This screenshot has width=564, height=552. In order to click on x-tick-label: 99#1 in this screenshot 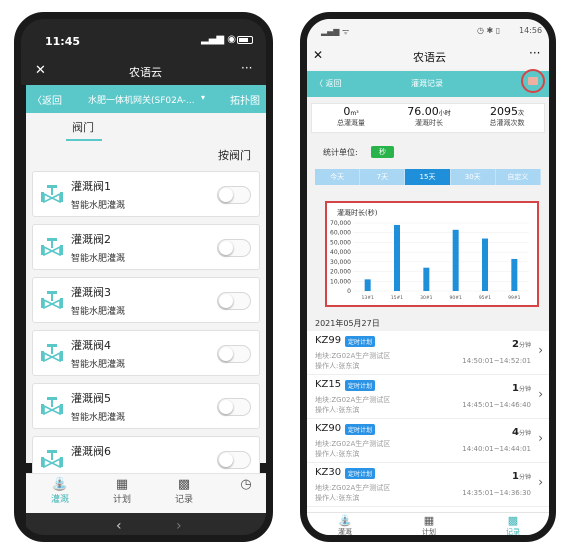, I will do `click(514, 298)`.